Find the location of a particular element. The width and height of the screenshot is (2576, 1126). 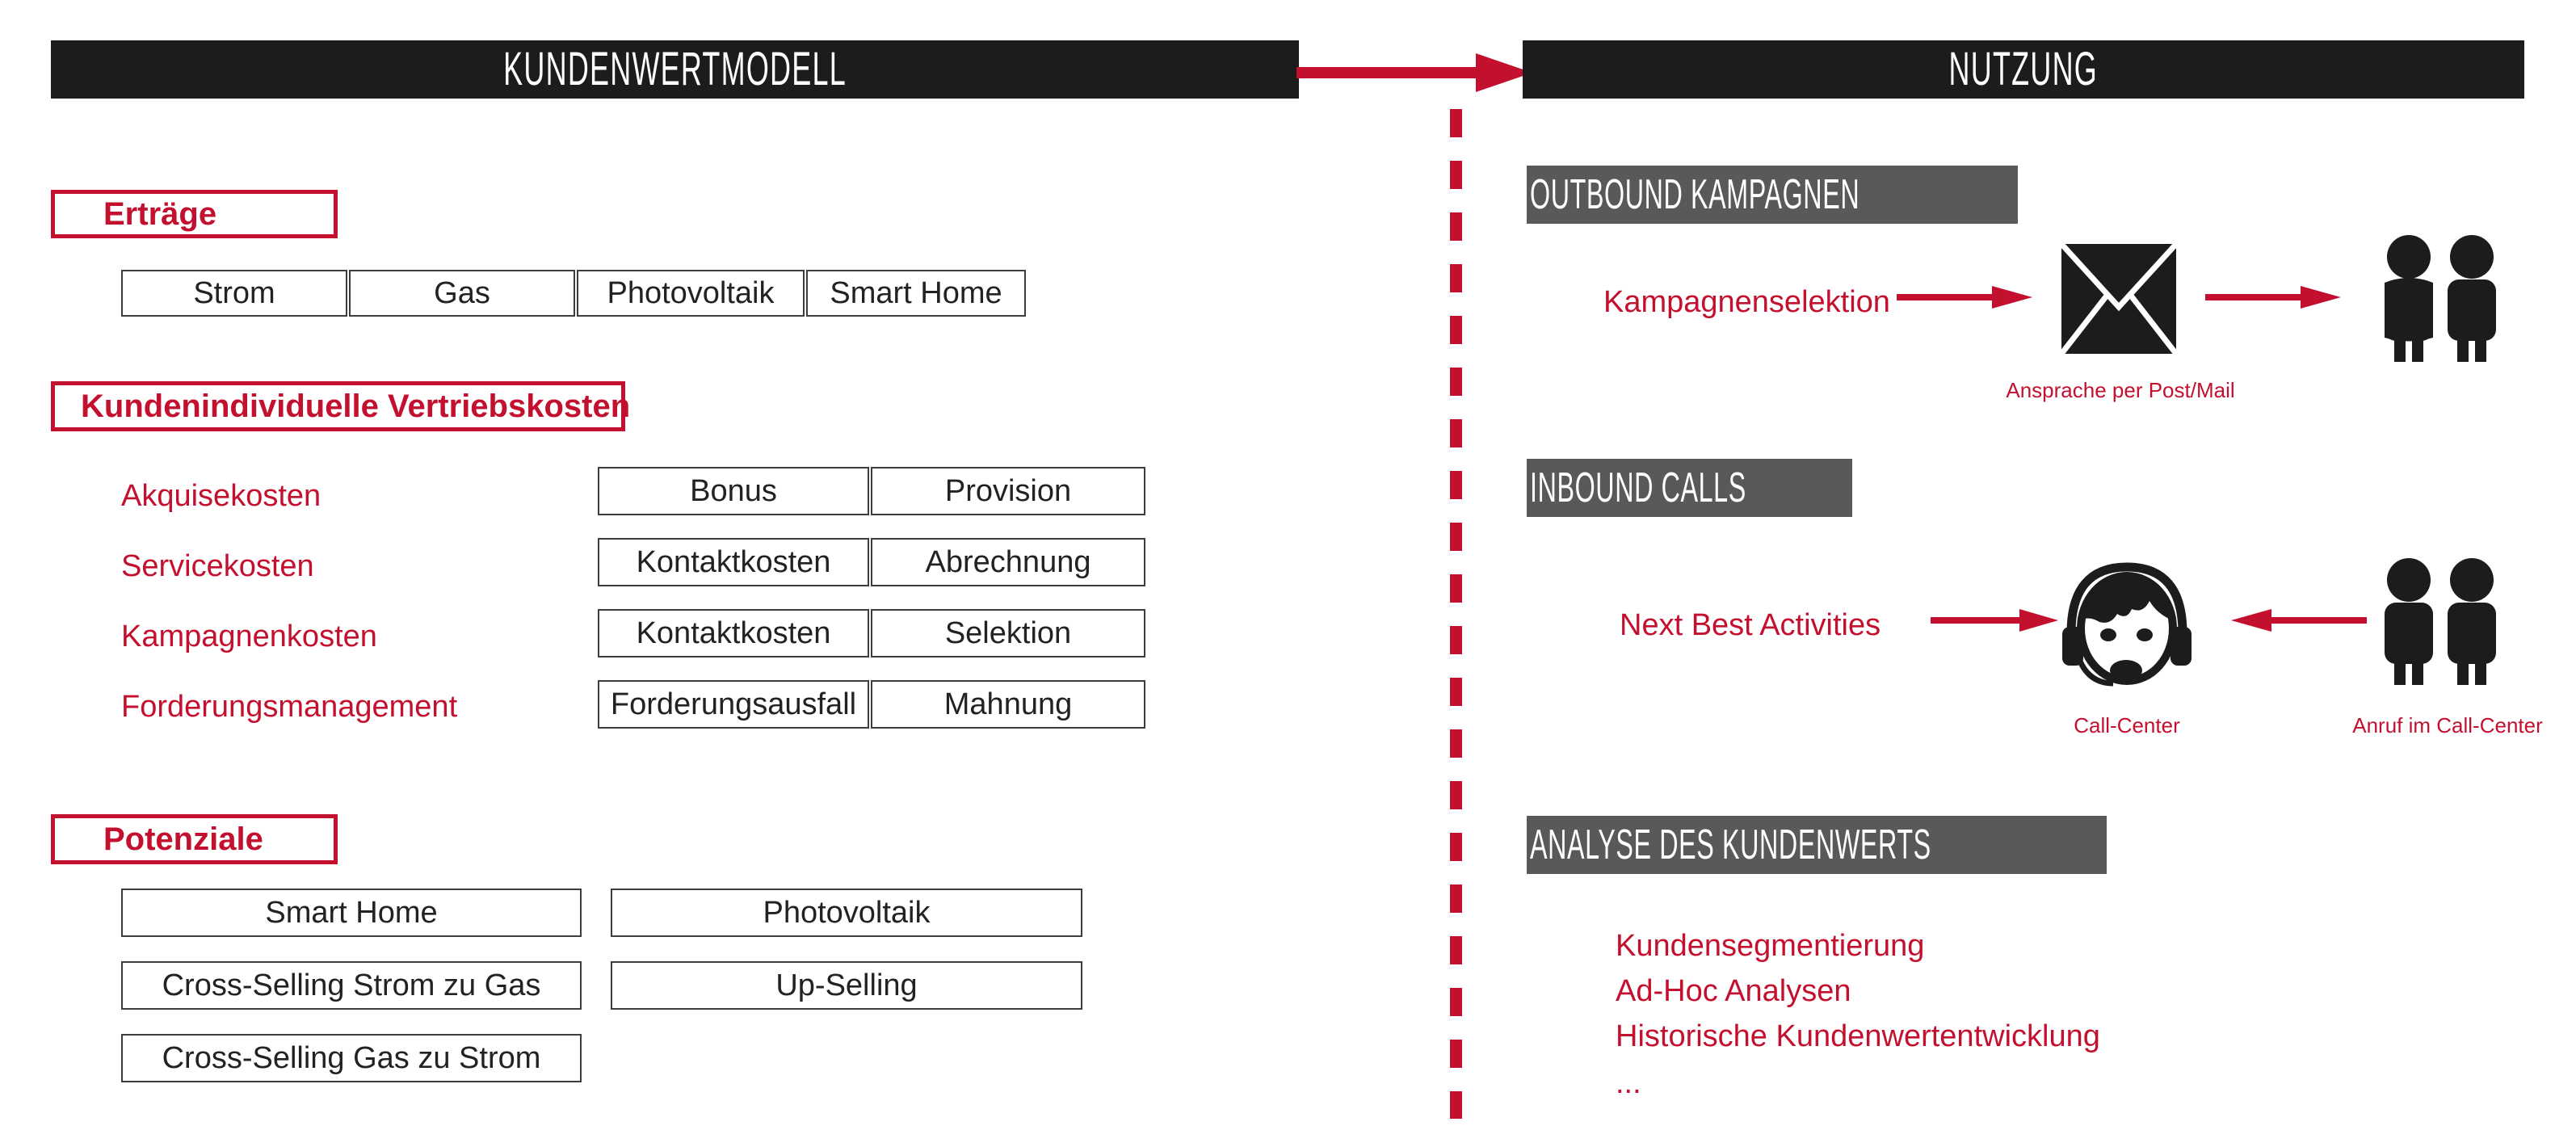

potenzial-box-smart-home: Smart Home is located at coordinates (351, 913).